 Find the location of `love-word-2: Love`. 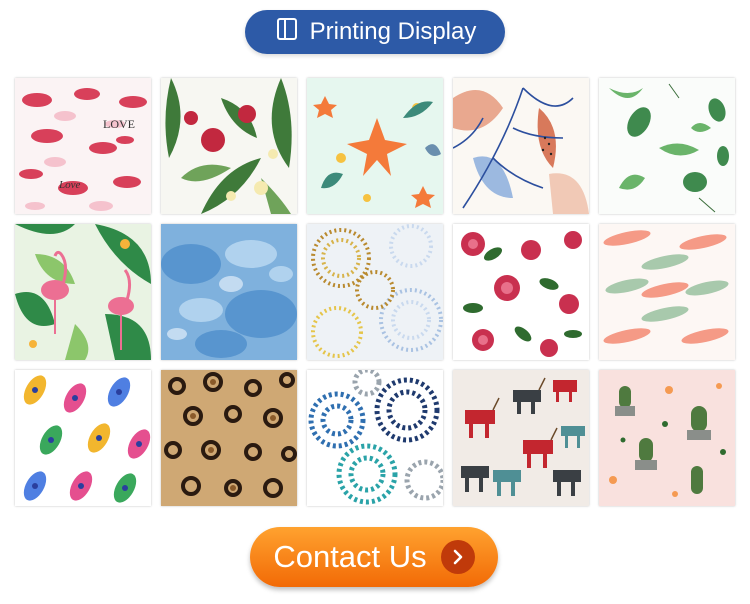

love-word-2: Love is located at coordinates (69, 185).